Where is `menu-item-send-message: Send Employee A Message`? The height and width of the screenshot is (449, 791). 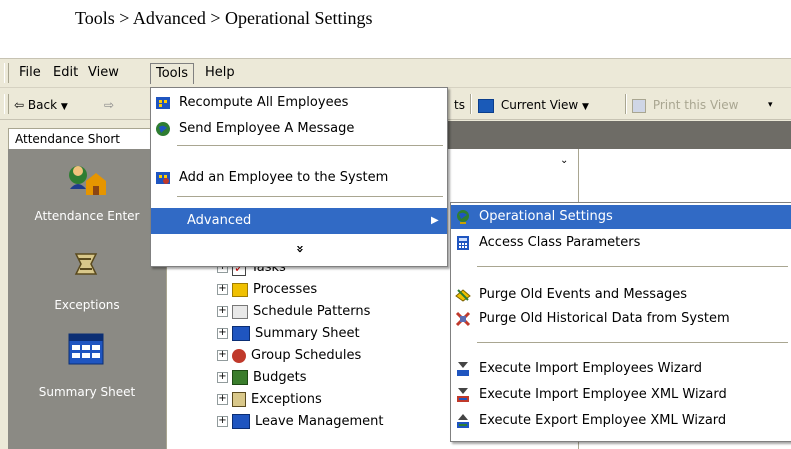
menu-item-send-message: Send Employee A Message is located at coordinates (299, 129).